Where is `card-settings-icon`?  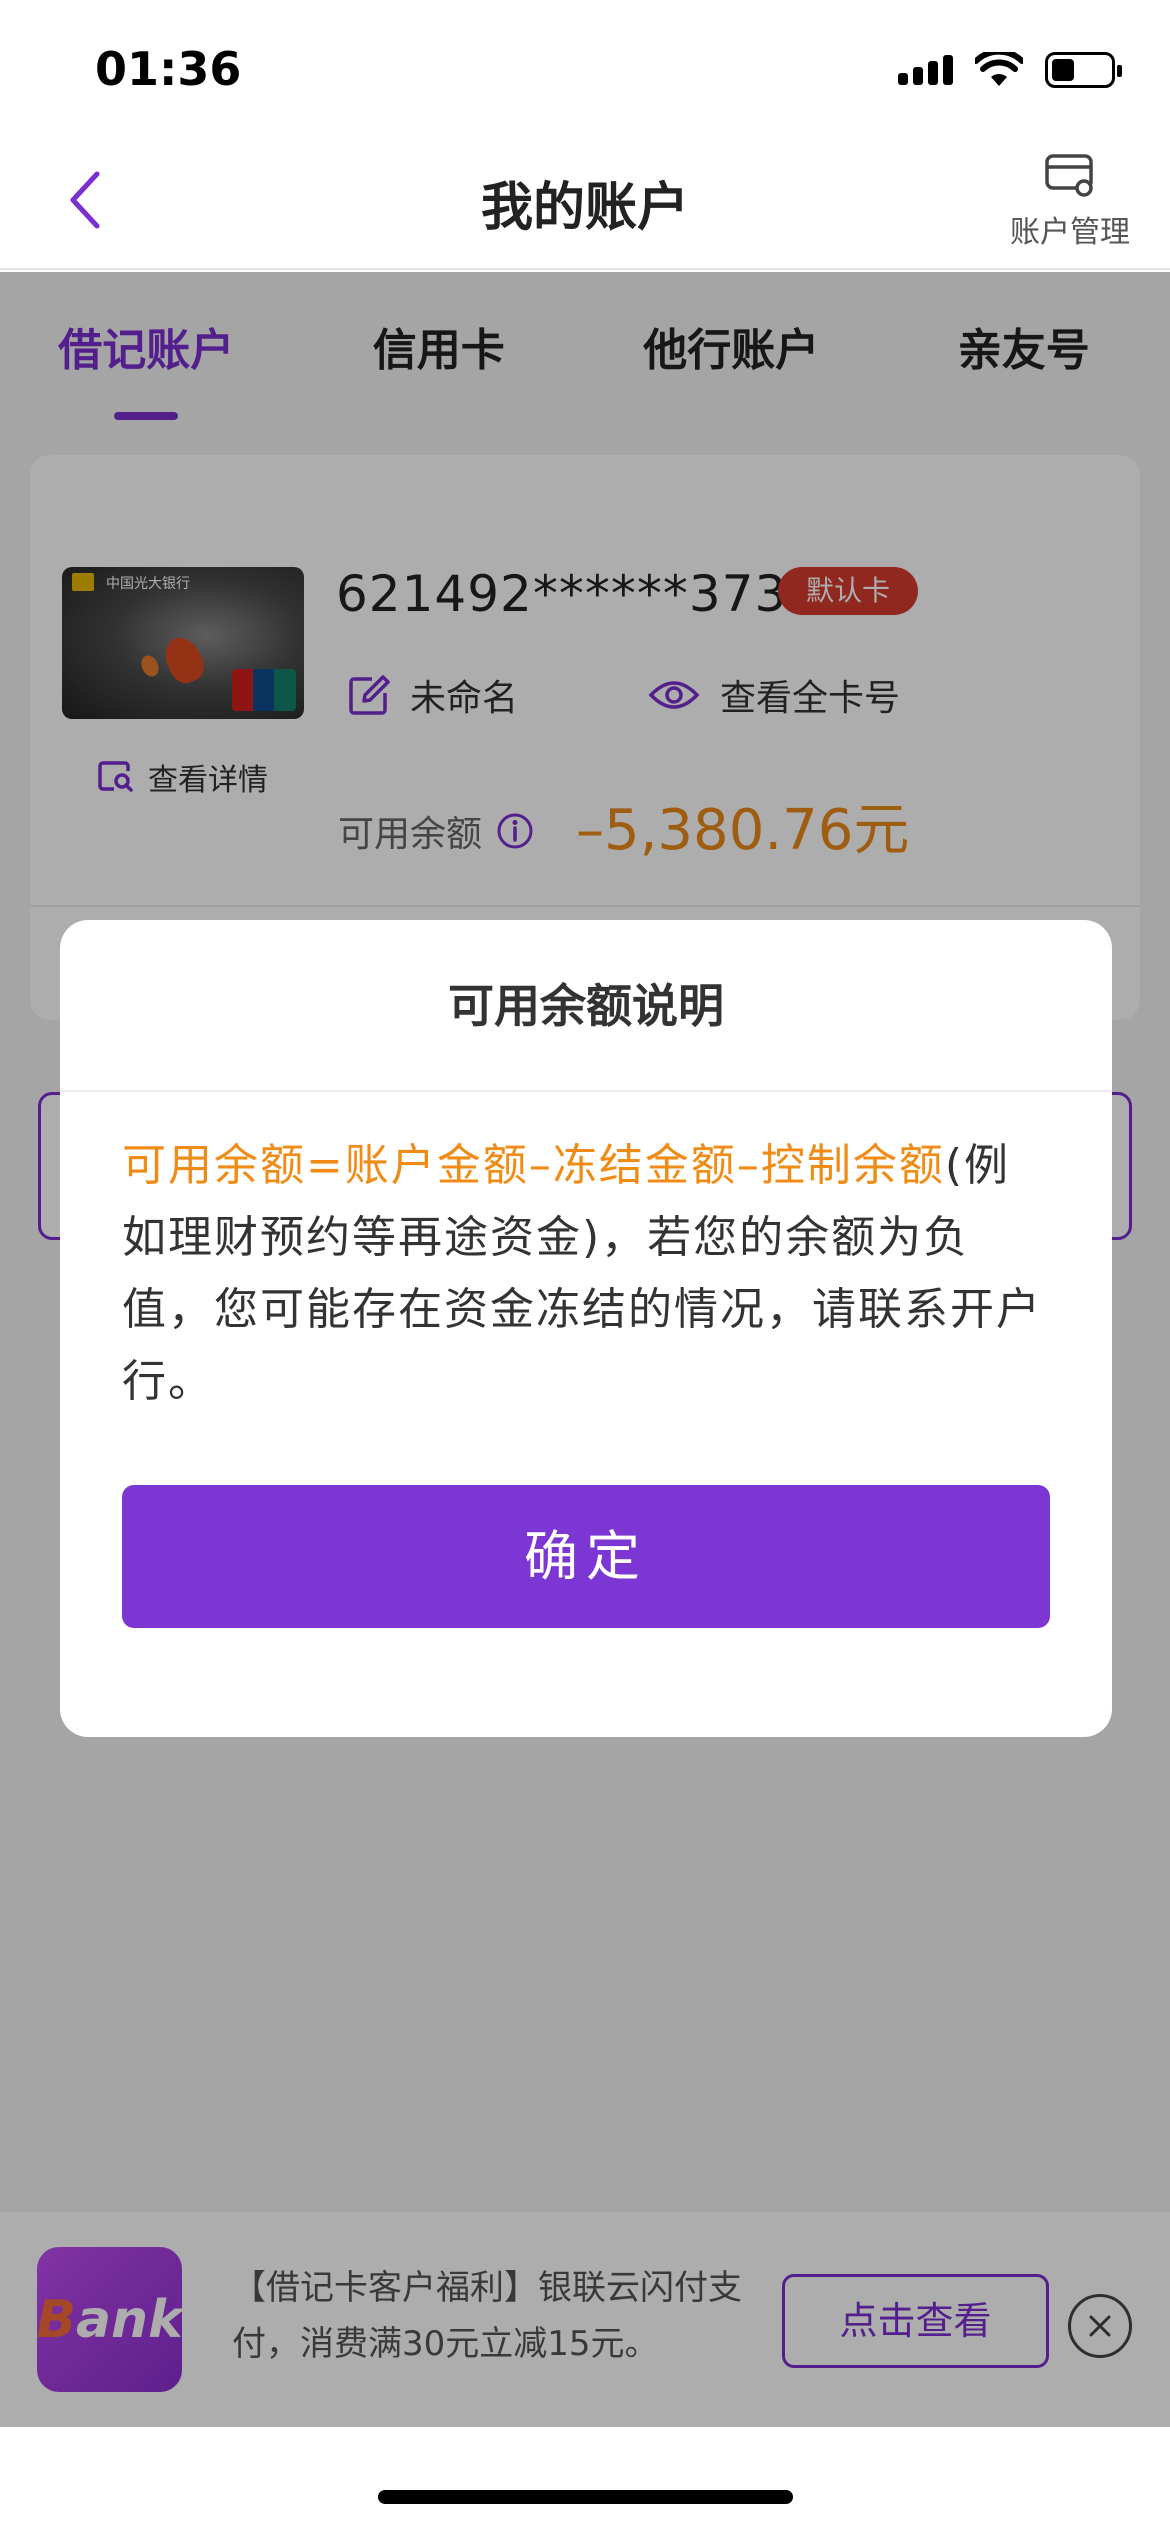 card-settings-icon is located at coordinates (1069, 175).